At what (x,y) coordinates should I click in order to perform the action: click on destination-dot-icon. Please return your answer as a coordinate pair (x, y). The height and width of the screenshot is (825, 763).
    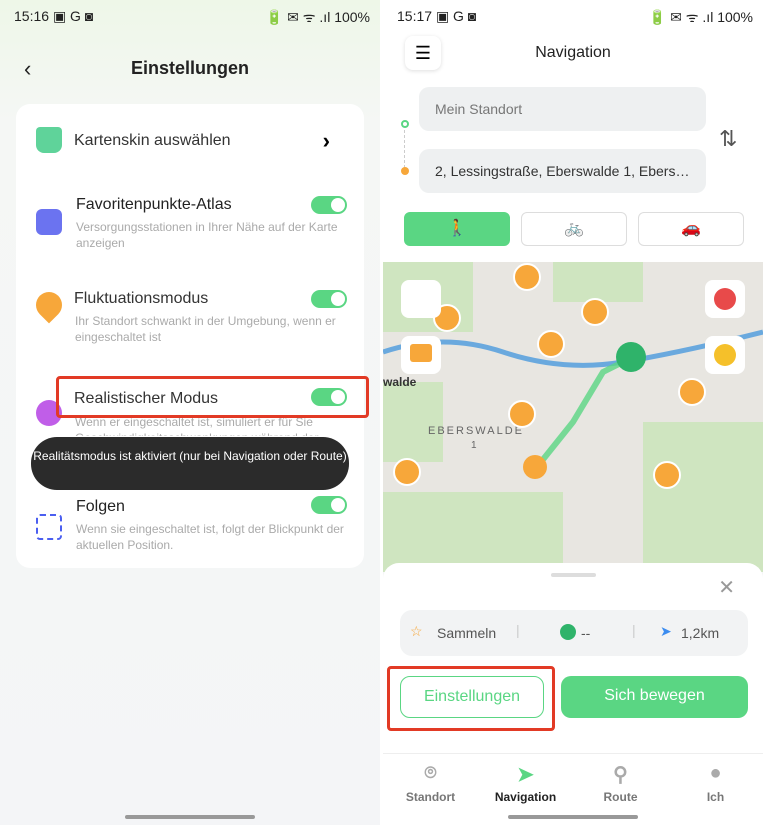
    Looking at the image, I should click on (405, 171).